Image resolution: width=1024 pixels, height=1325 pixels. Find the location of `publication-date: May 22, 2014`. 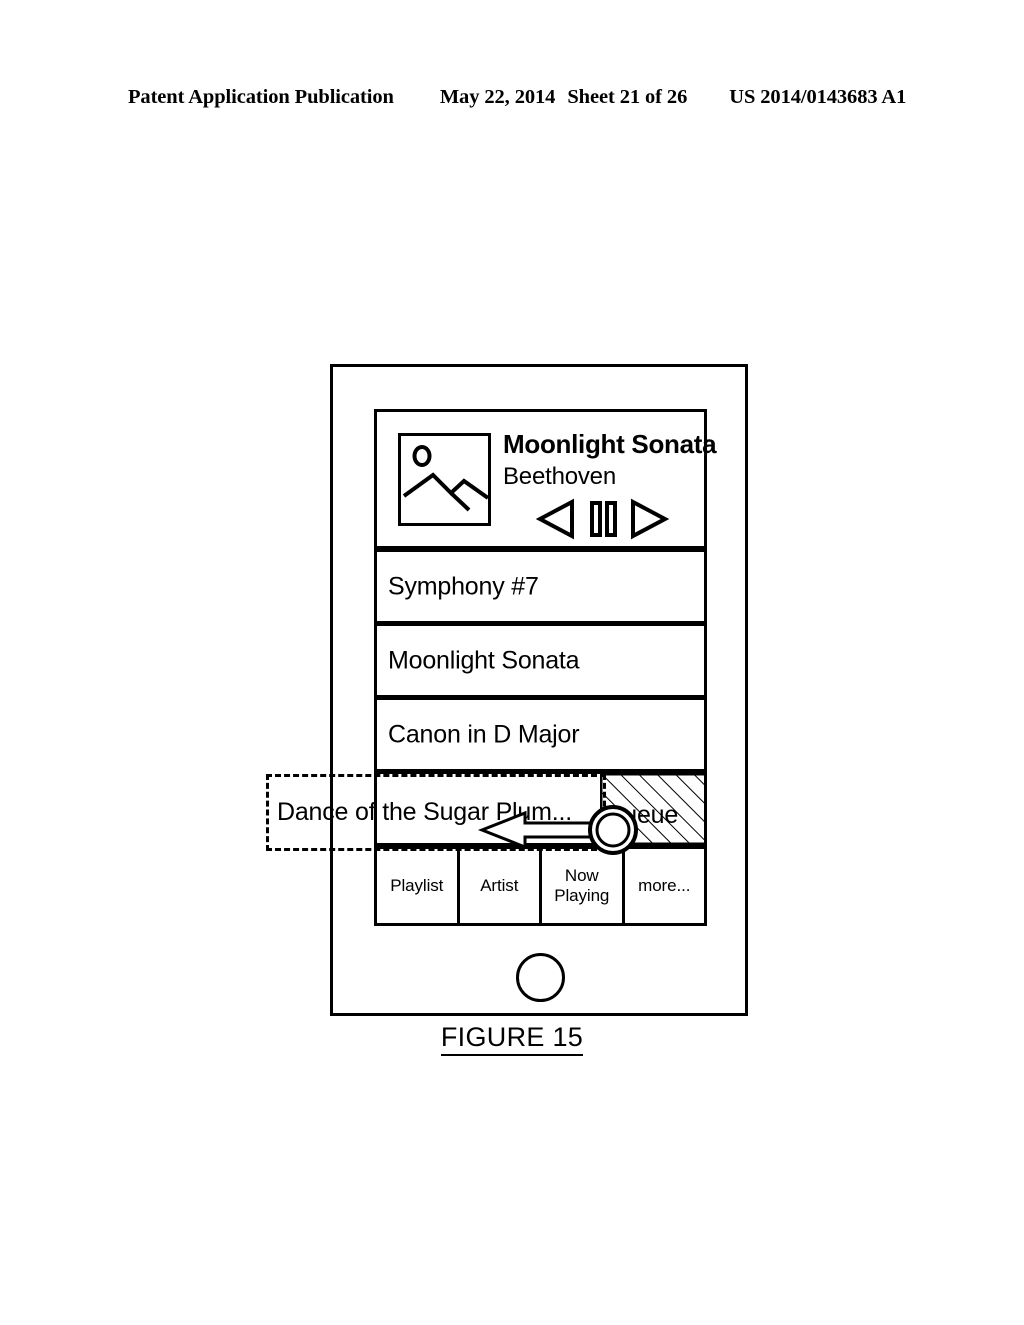

publication-date: May 22, 2014 is located at coordinates (497, 97).